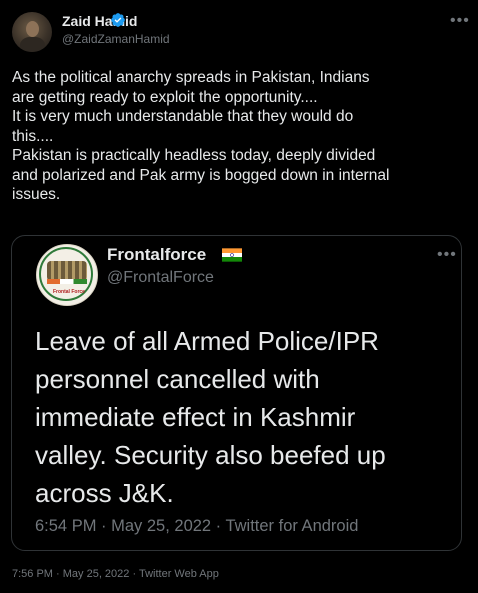  I want to click on author-handle: @ZaidZamanHamid, so click(116, 39).